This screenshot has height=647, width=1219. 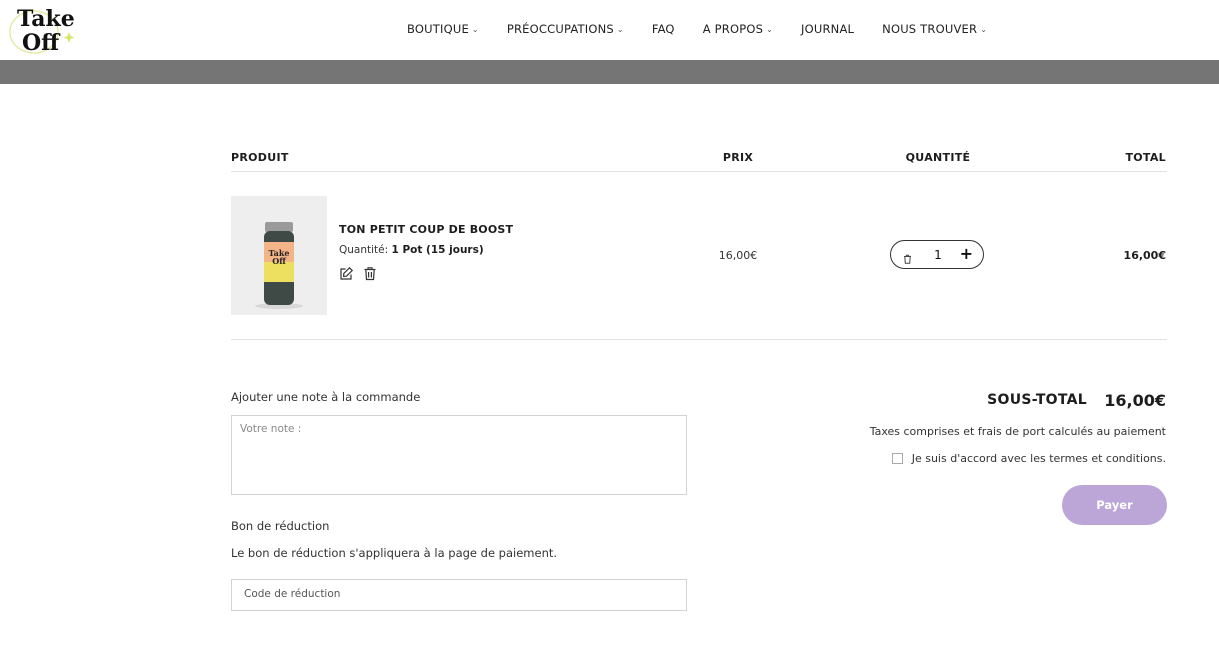 What do you see at coordinates (459, 455) in the screenshot?
I see `order-note-input: Votre note :` at bounding box center [459, 455].